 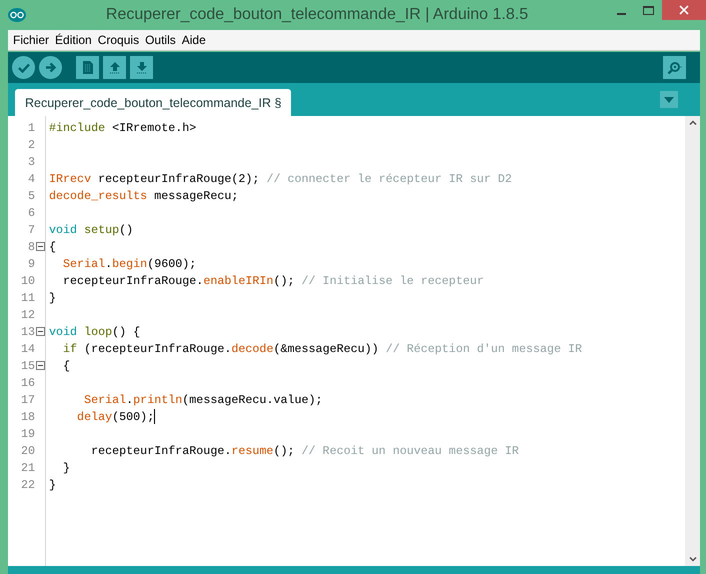 I want to click on open-button, so click(x=114, y=67).